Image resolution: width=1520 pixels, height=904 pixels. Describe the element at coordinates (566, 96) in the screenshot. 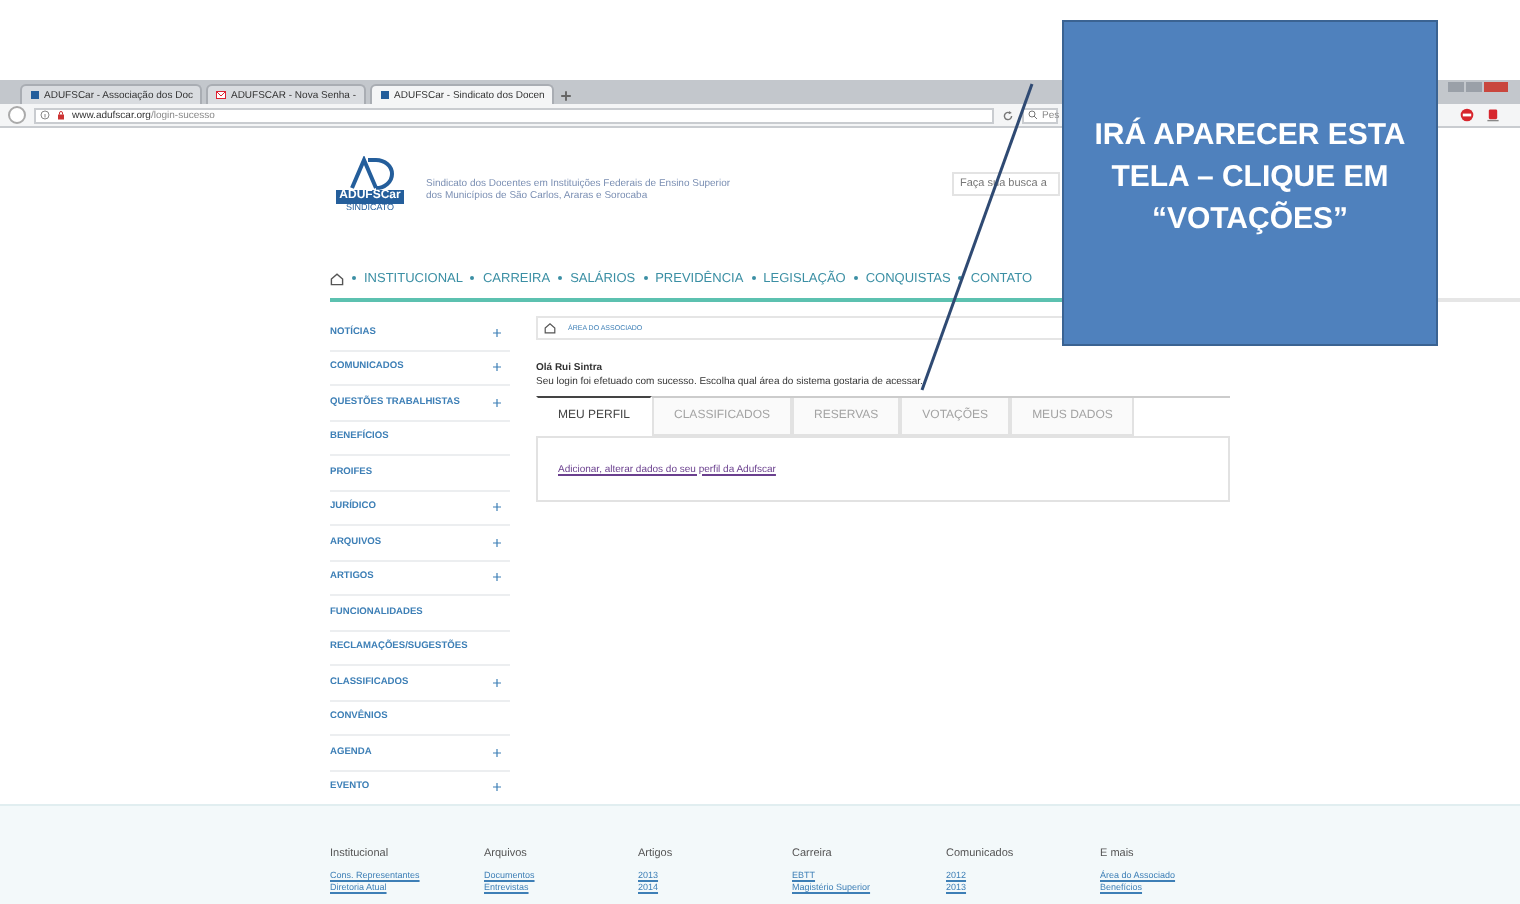

I see `plus-icon` at that location.